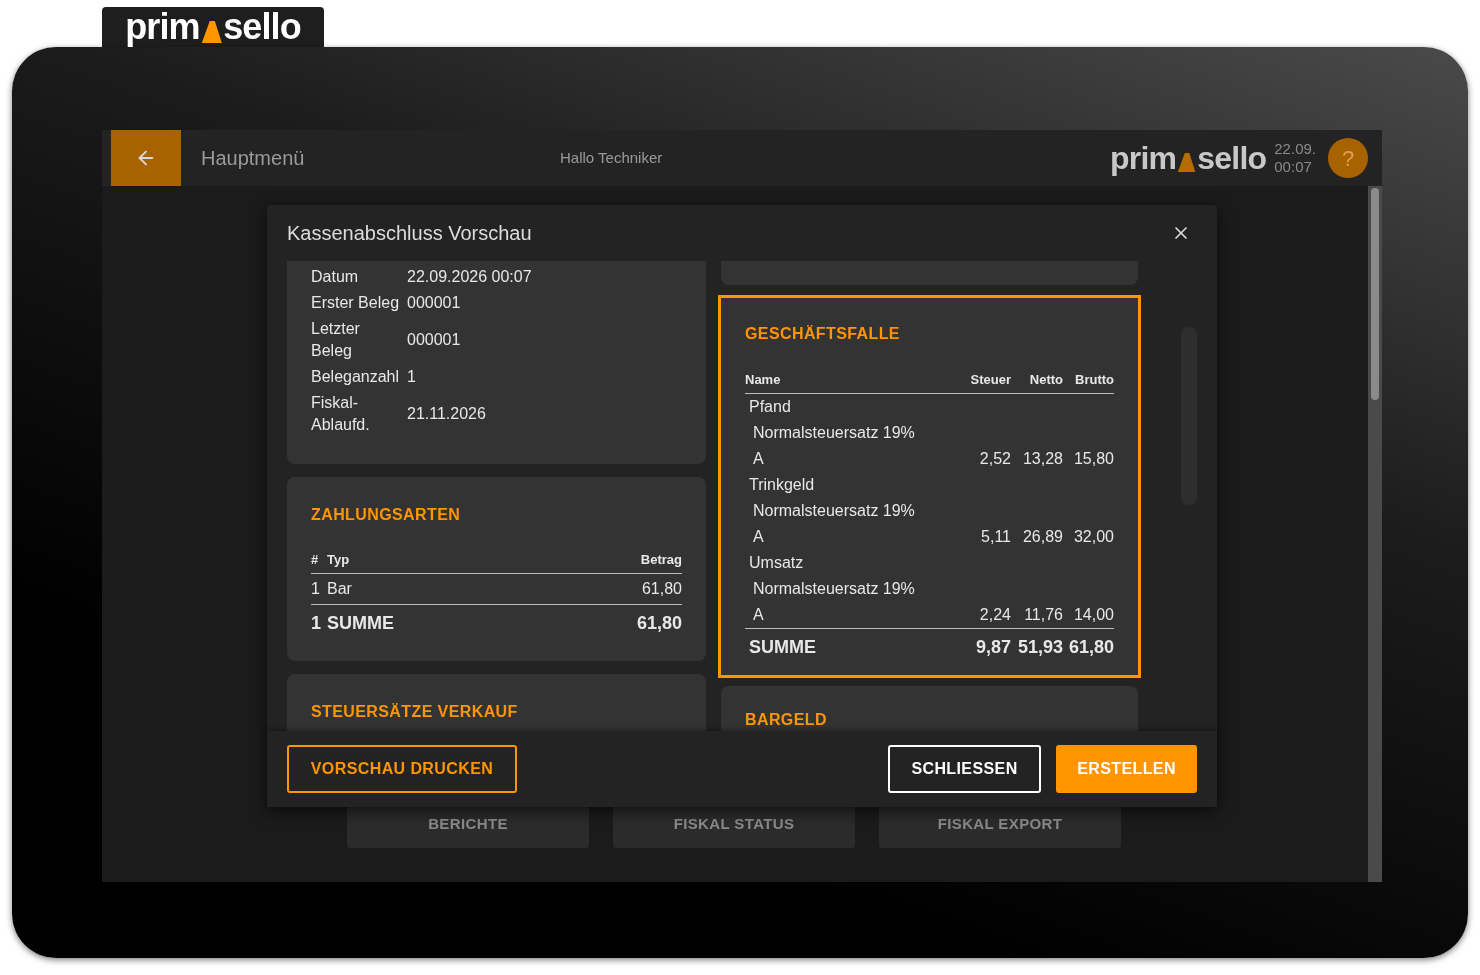 This screenshot has width=1480, height=975. I want to click on table-cell-text: Pfand, so click(770, 406).